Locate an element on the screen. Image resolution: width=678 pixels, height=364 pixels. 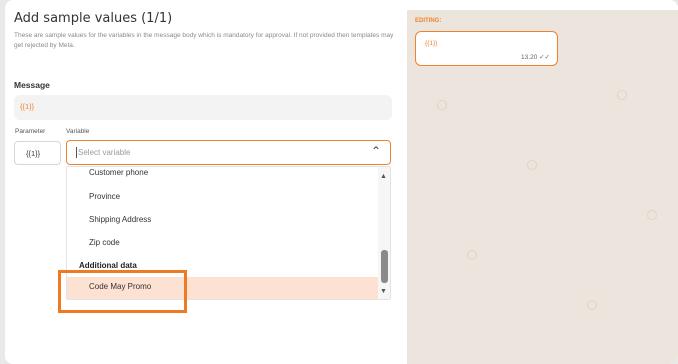
parameter-value: {{1}} is located at coordinates (33, 153).